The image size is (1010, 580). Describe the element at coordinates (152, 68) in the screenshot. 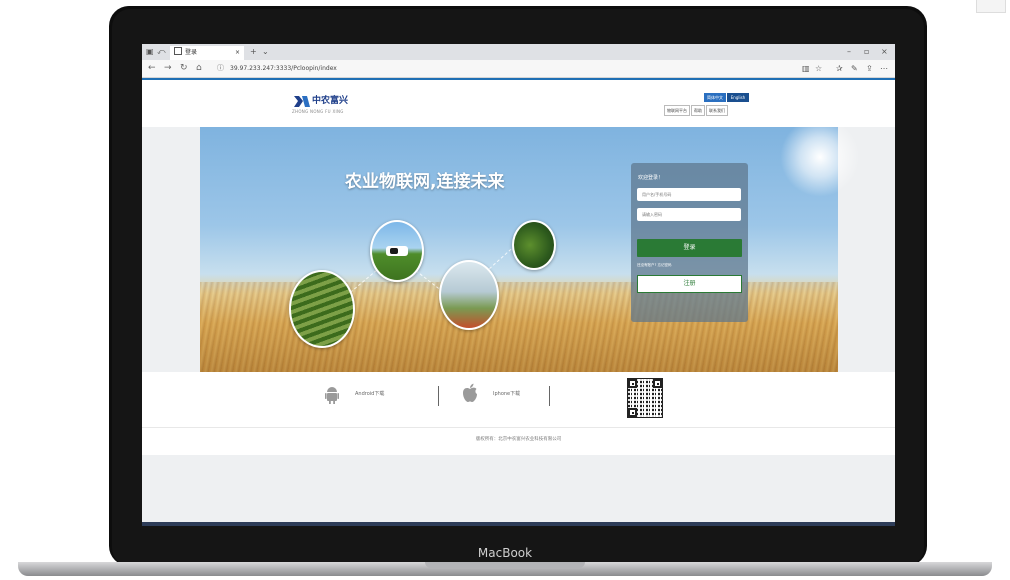

I see `back-arrow-icon: ←` at that location.